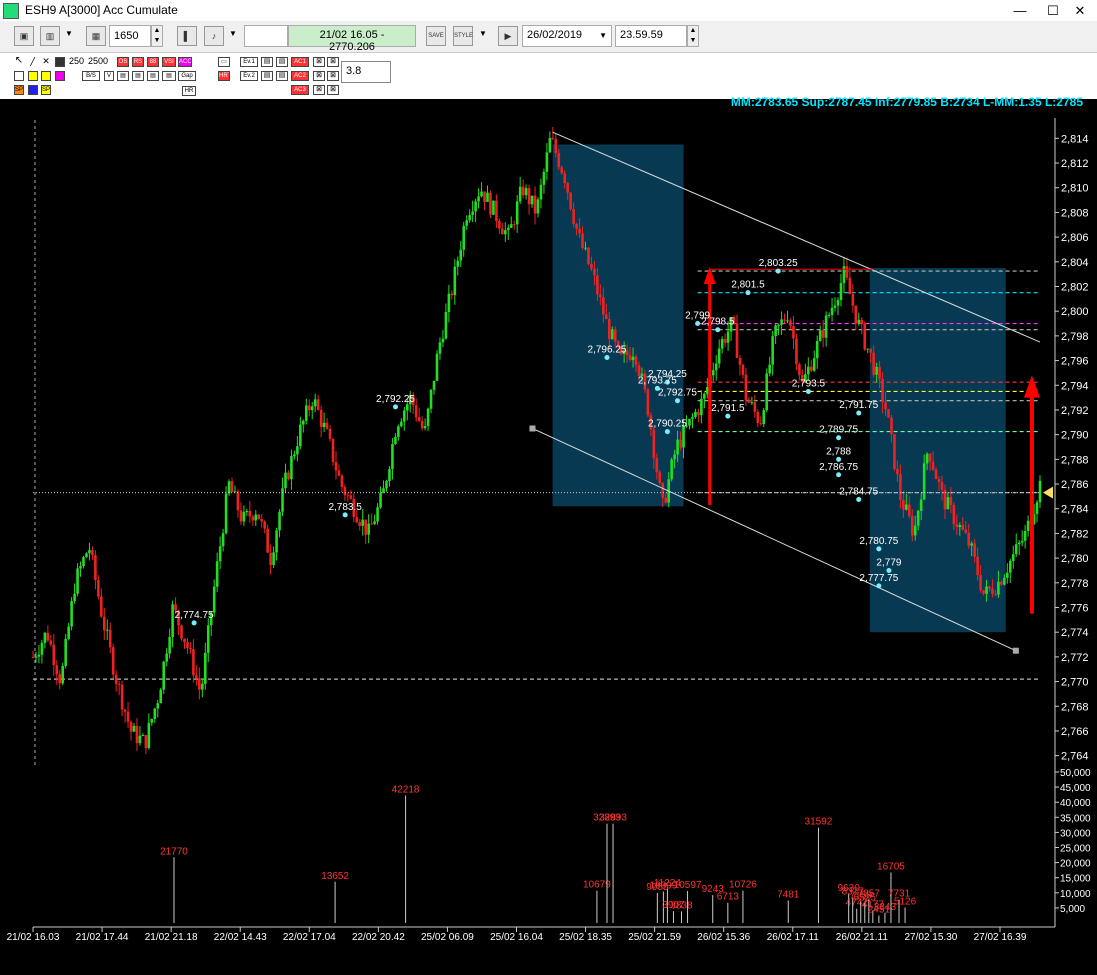 The image size is (1097, 975). Describe the element at coordinates (130, 36) in the screenshot. I see `bars-count-input` at that location.